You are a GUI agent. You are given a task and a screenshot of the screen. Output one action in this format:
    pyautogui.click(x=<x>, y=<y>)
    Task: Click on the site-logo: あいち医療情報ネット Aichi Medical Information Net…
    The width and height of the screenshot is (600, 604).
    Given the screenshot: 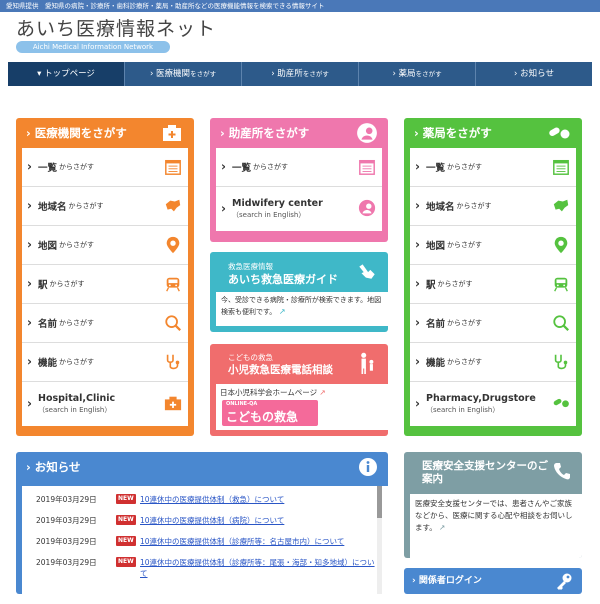 What is the action you would take?
    pyautogui.click(x=116, y=35)
    